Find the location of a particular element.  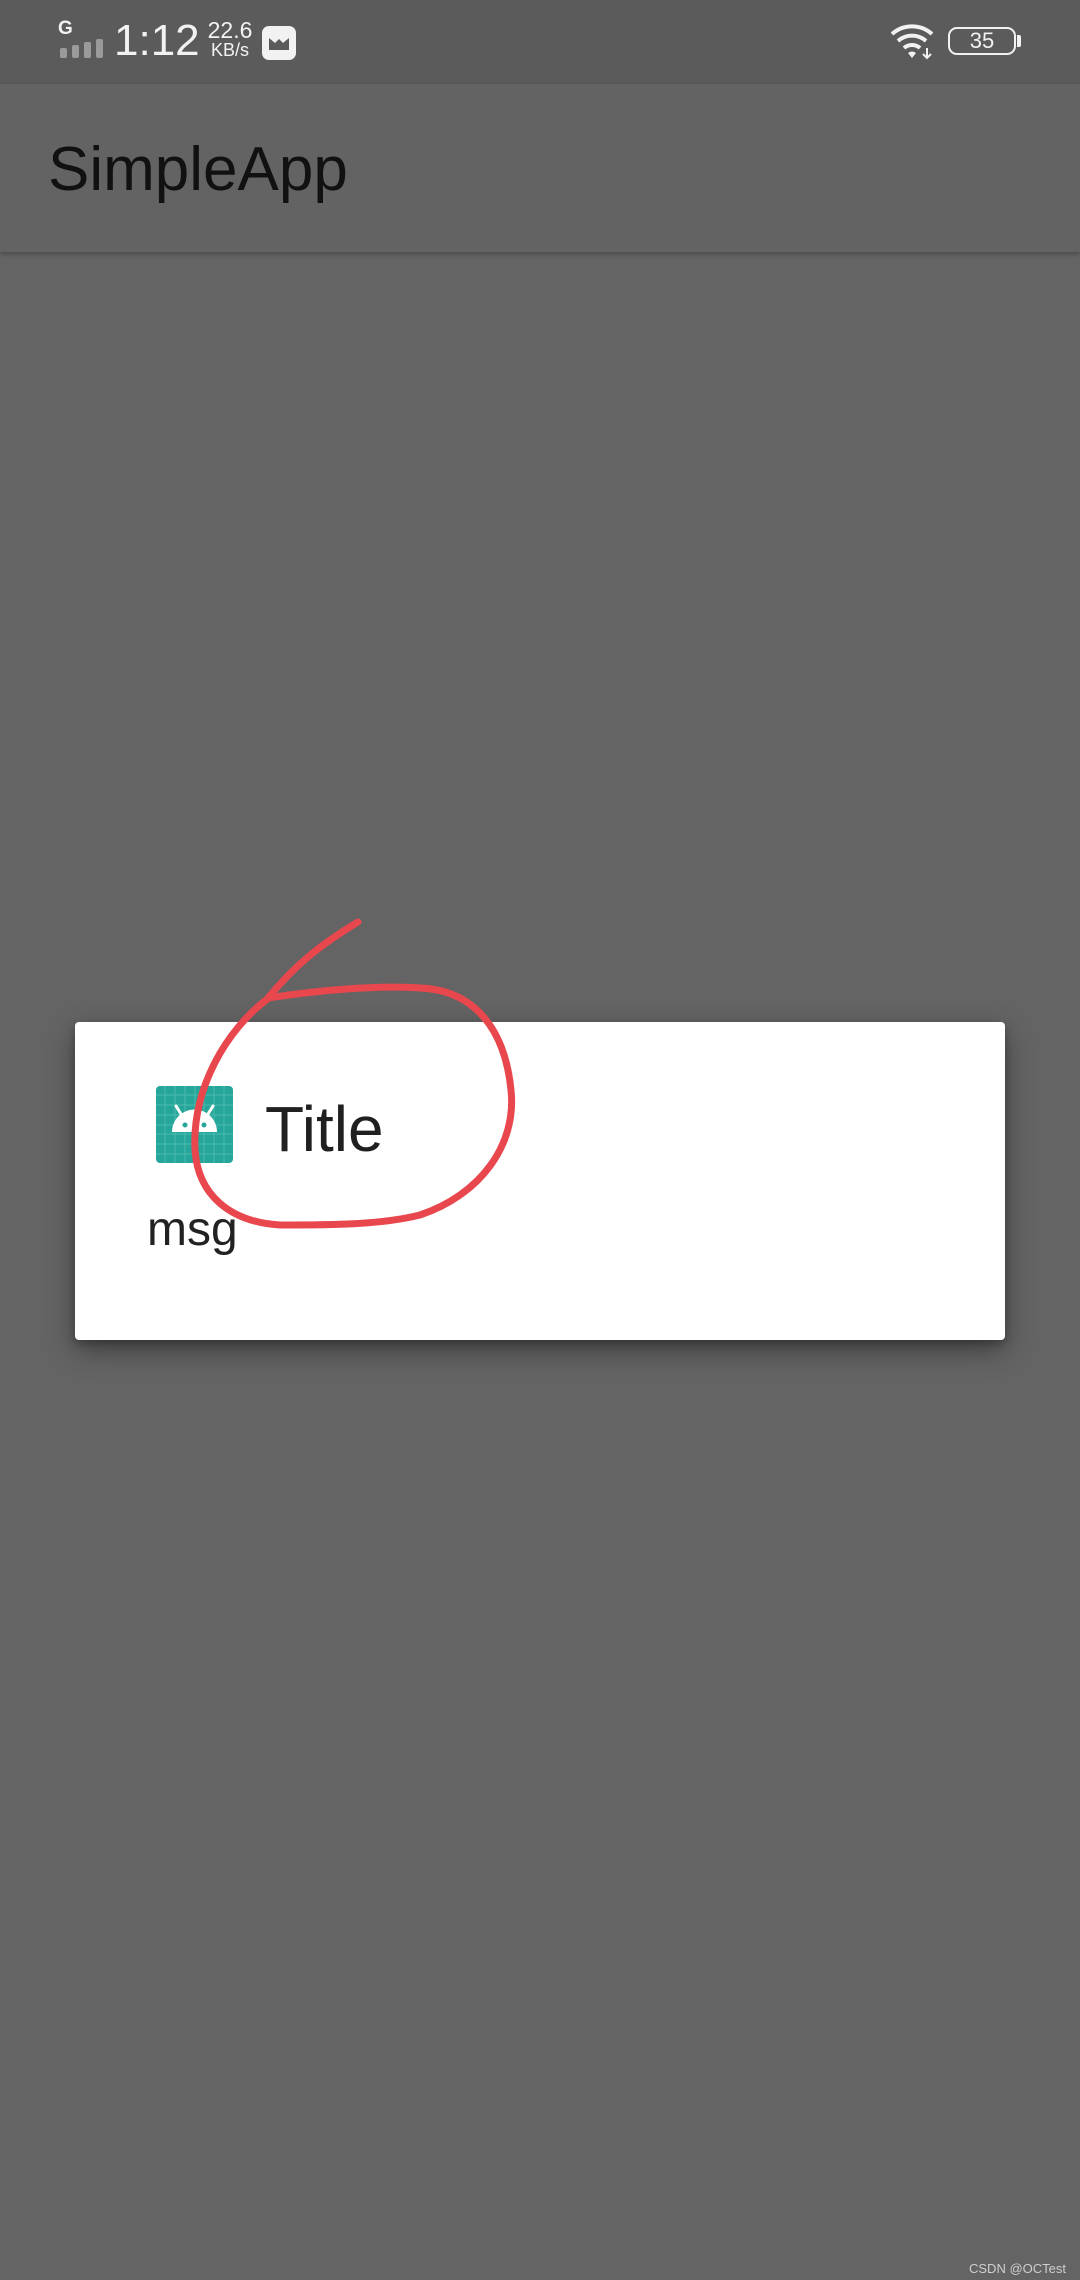

status-time: 1:12 is located at coordinates (157, 40).